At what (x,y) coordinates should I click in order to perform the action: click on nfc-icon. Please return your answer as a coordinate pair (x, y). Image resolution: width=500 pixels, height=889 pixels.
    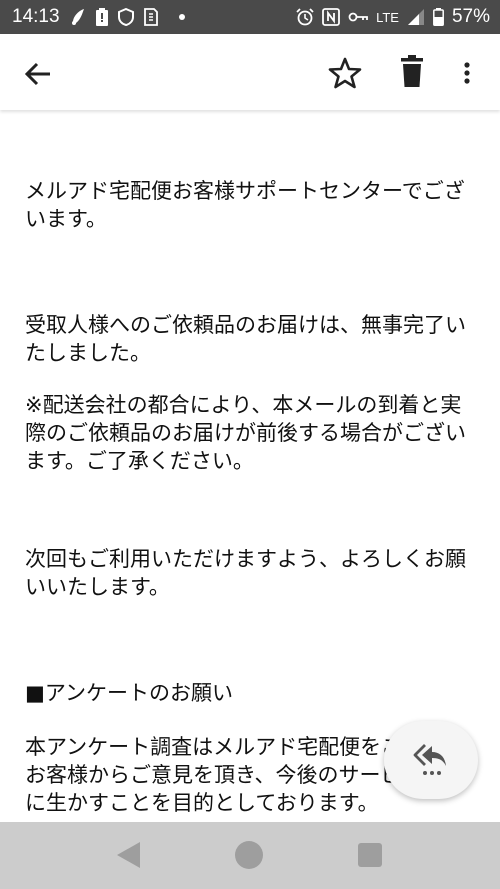
    Looking at the image, I should click on (331, 17).